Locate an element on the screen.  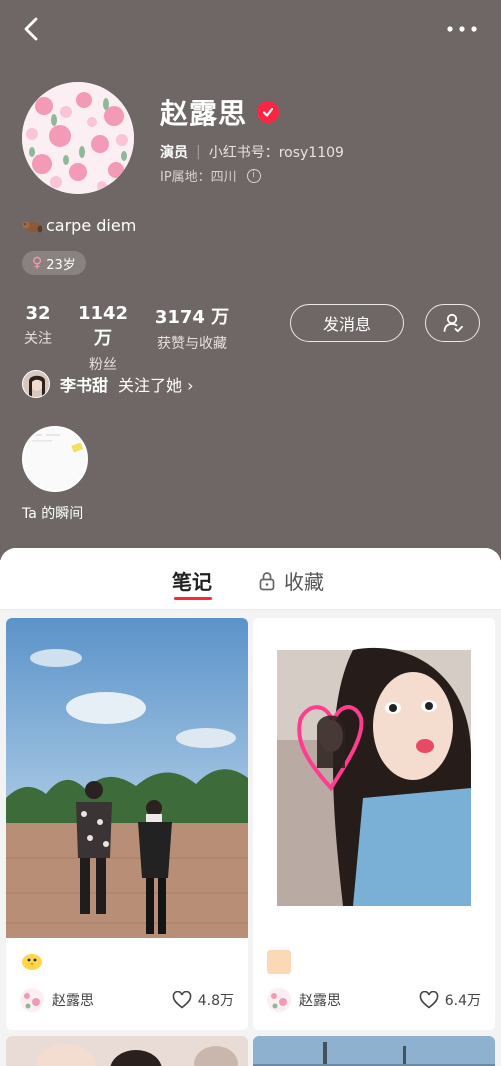
mutual-follow-row: 李书甜 关注了她 › is located at coordinates (108, 384).